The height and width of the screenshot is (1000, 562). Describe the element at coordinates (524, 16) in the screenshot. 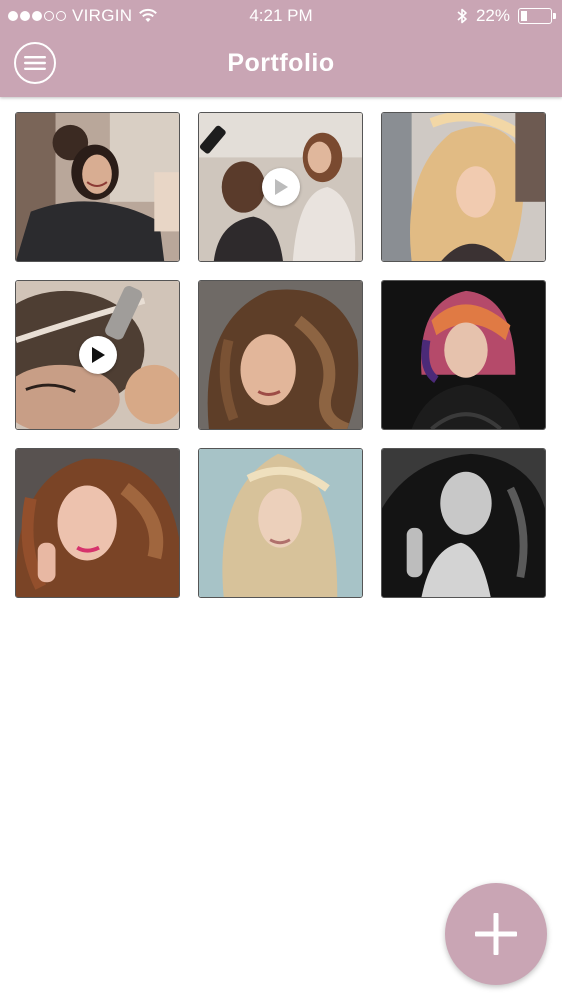

I see `battery-level` at that location.